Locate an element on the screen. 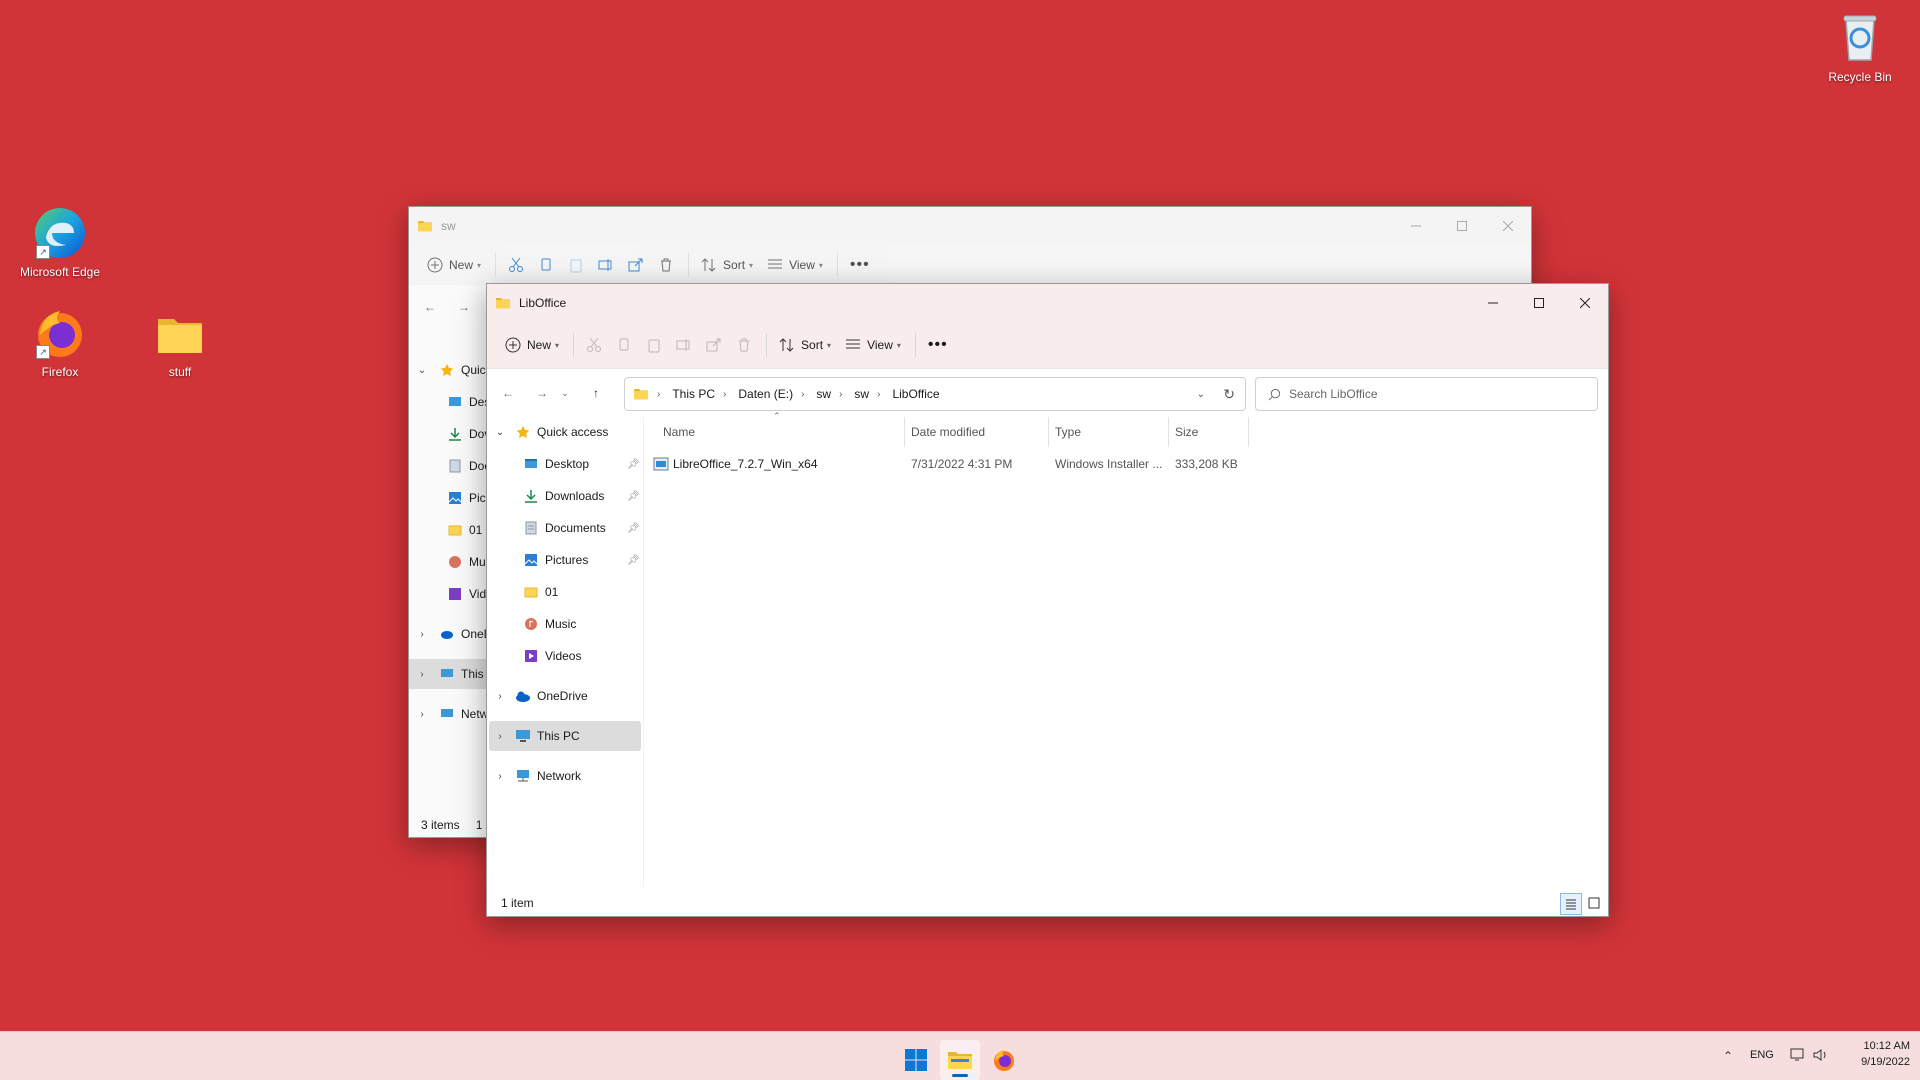 This screenshot has width=1920, height=1080. breadcrumb-item-current: LibOffice is located at coordinates (915, 394).